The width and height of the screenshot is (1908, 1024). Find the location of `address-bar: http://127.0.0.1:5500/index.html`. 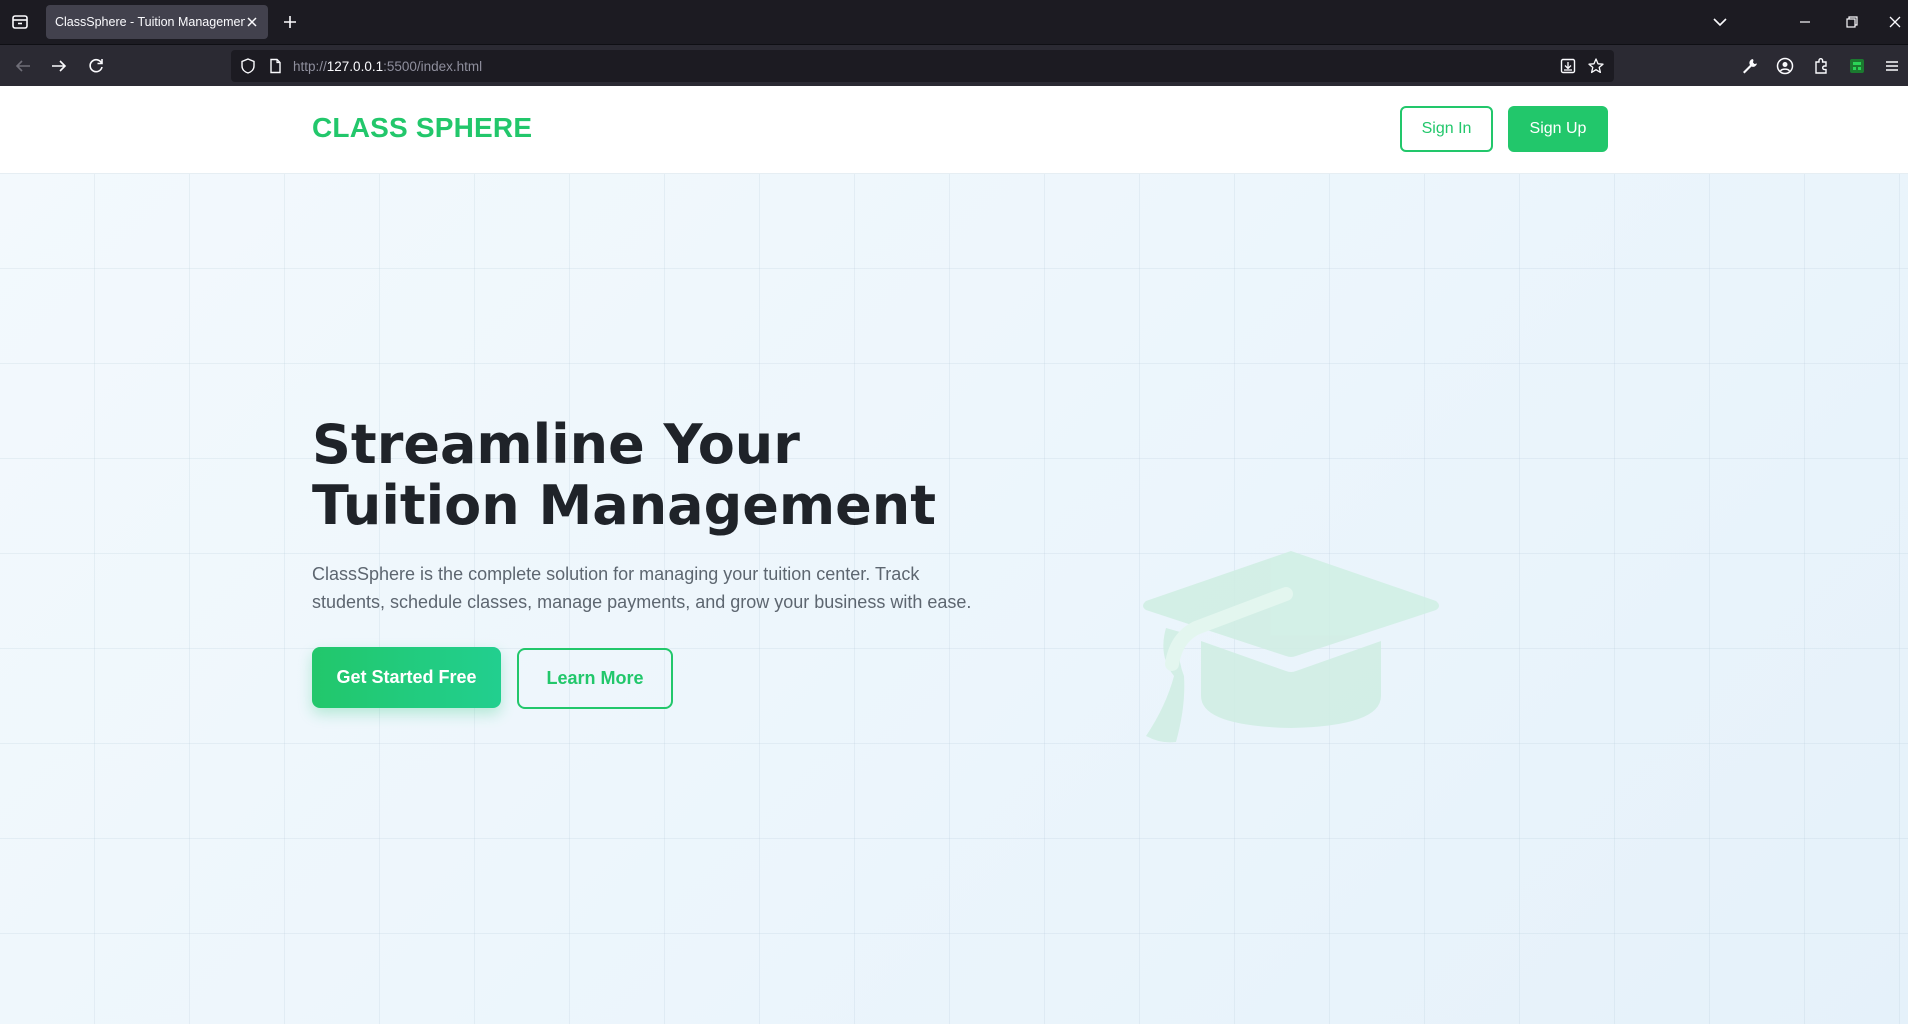

address-bar: http://127.0.0.1:5500/index.html is located at coordinates (922, 66).